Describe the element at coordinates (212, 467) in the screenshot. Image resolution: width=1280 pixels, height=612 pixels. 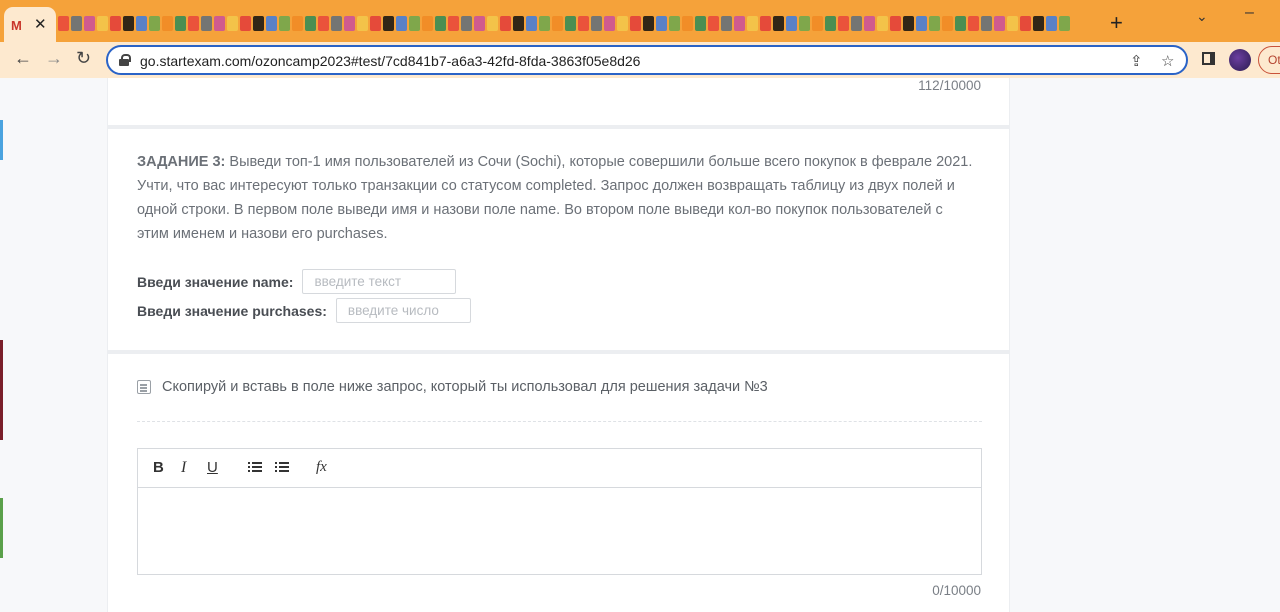
I see `underline-button: U` at that location.